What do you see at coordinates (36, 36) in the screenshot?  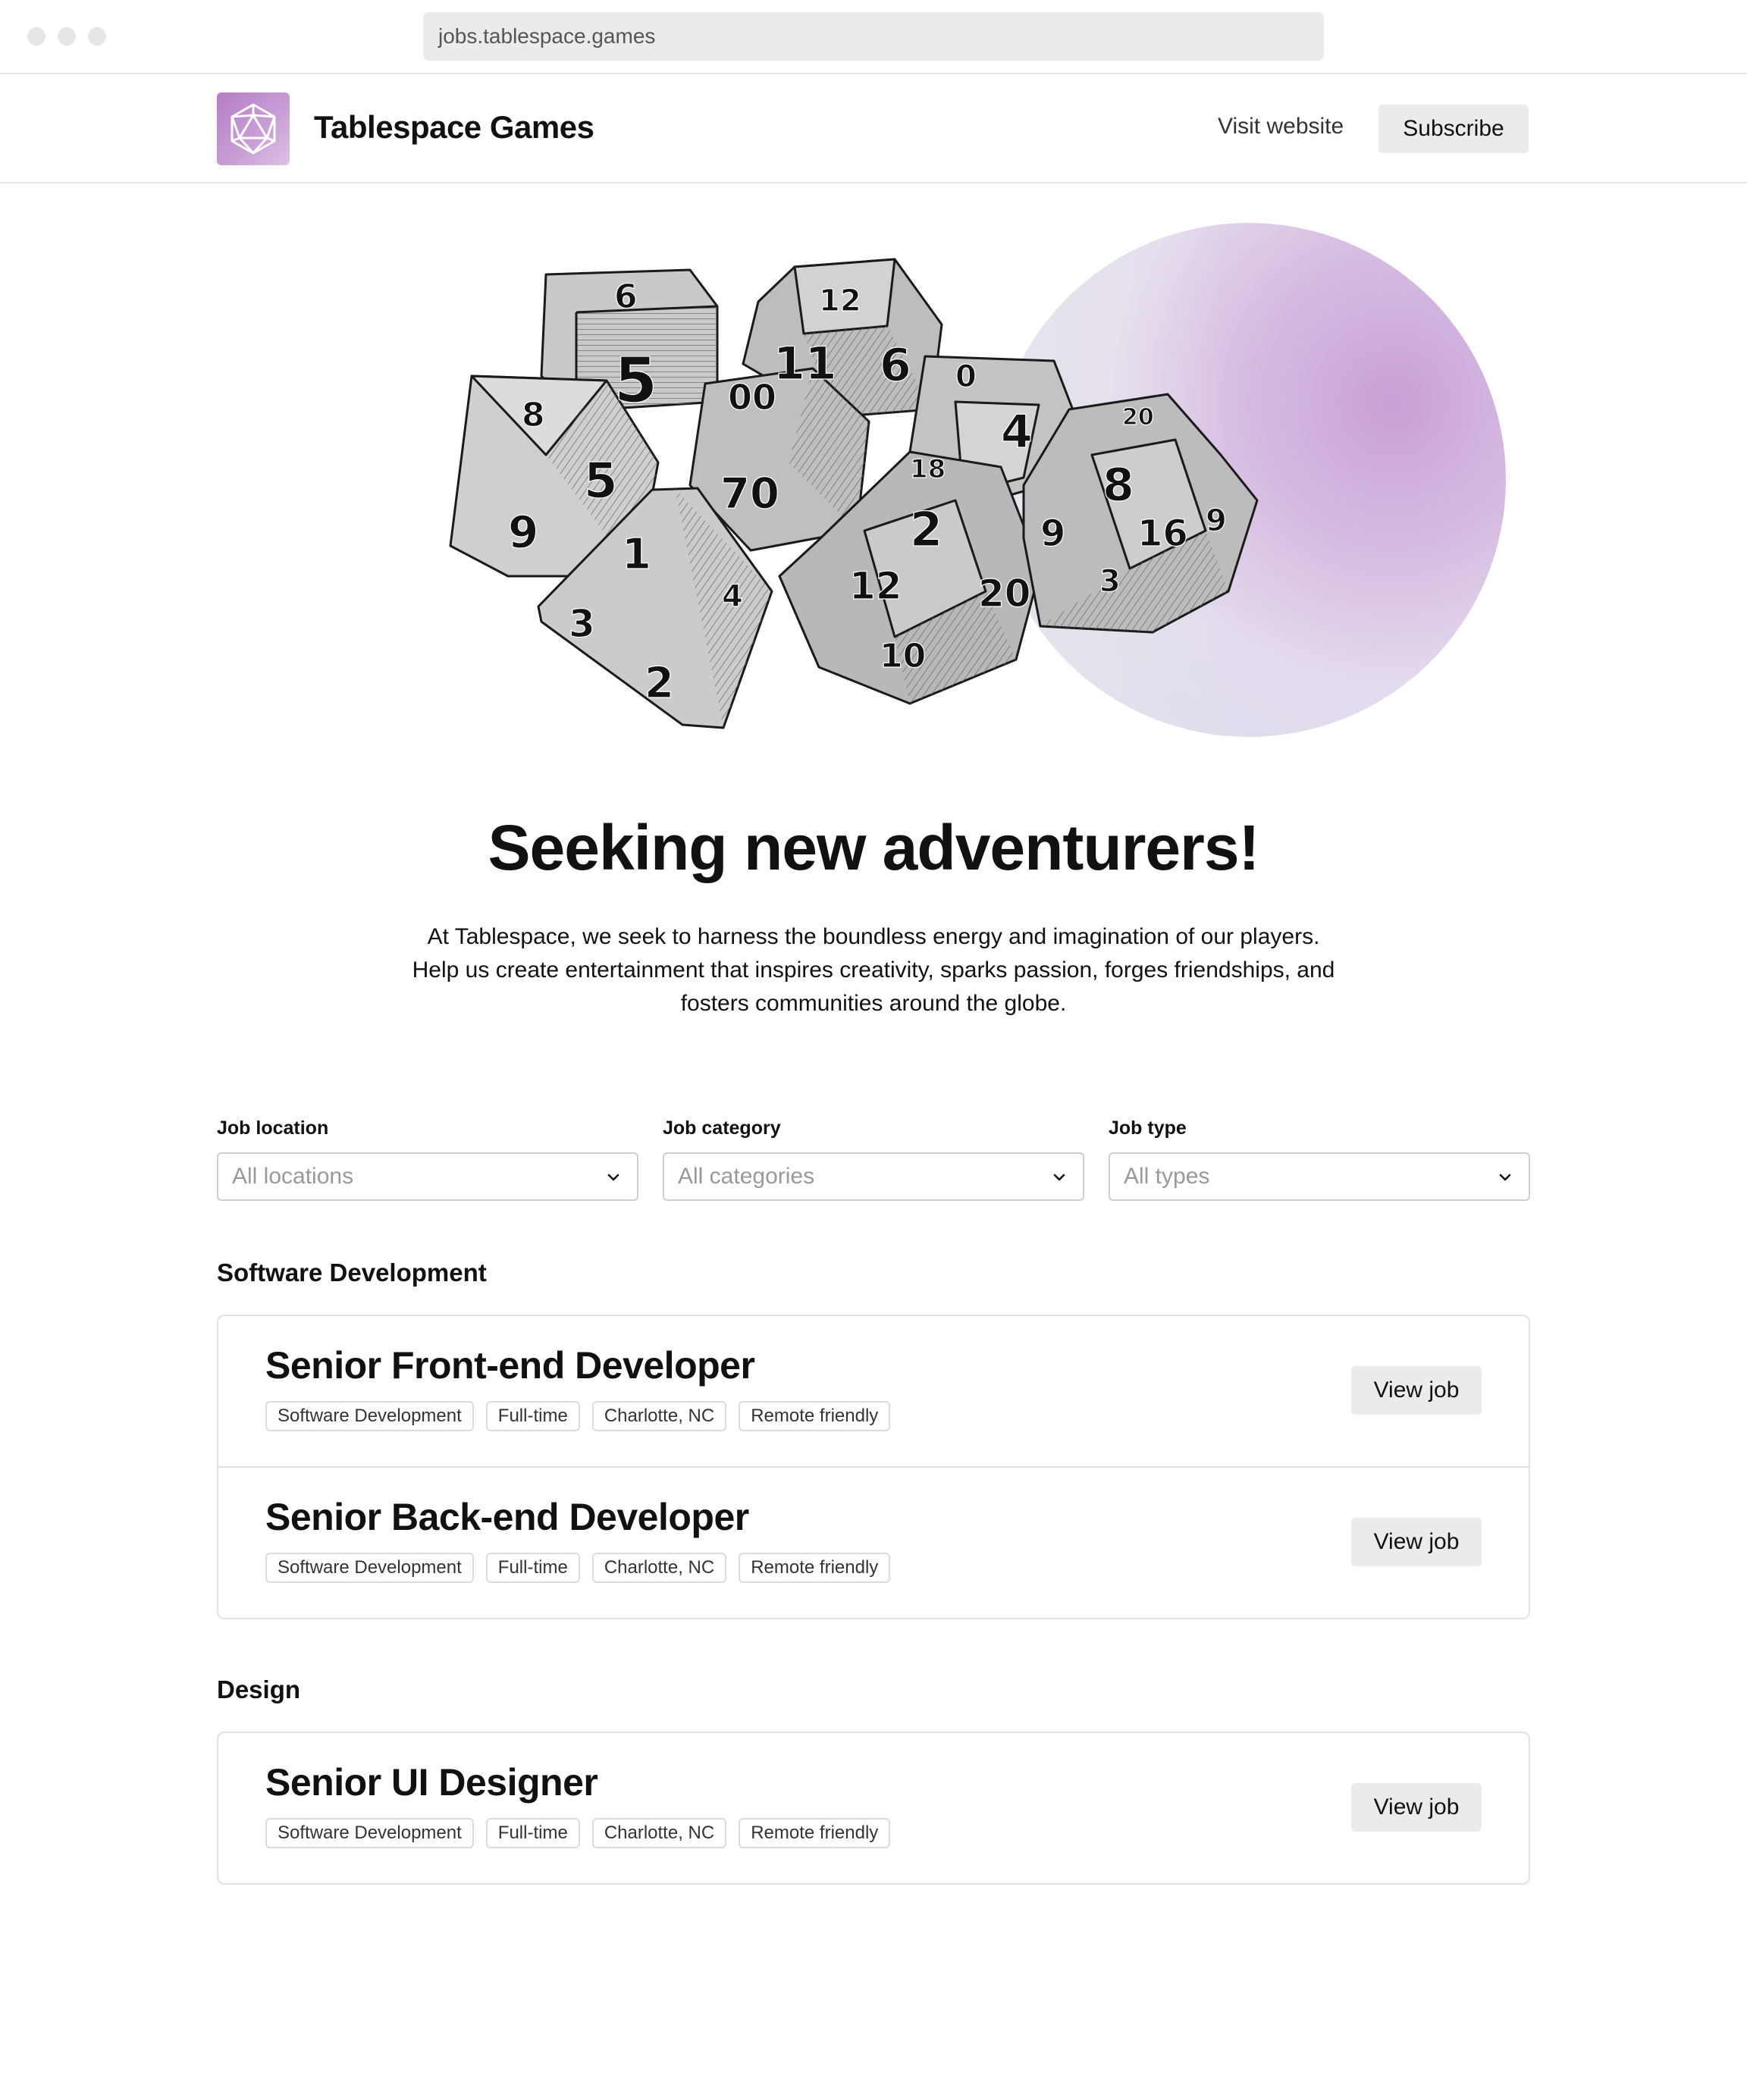 I see `window-close-dot` at bounding box center [36, 36].